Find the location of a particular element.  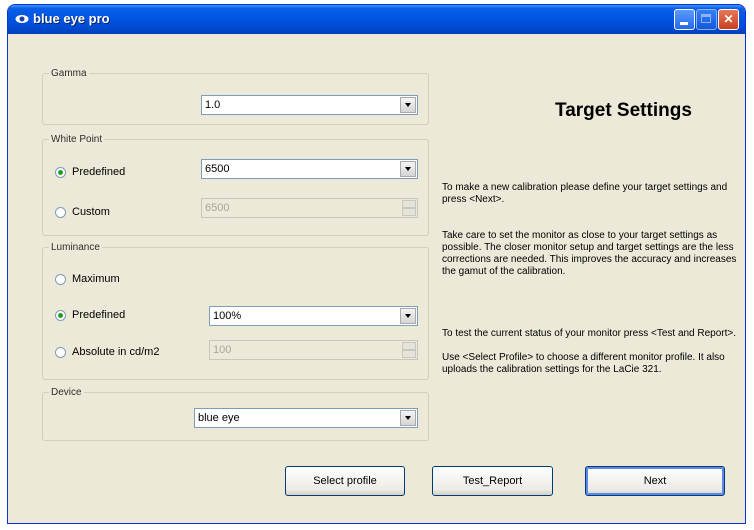

luminance-predefined-value: 100% is located at coordinates (227, 316).